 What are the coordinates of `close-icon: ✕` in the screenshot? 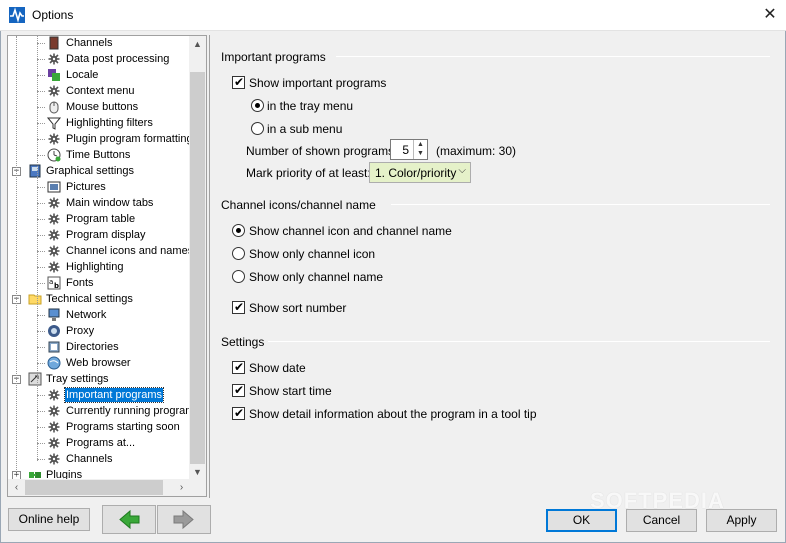 It's located at (770, 15).